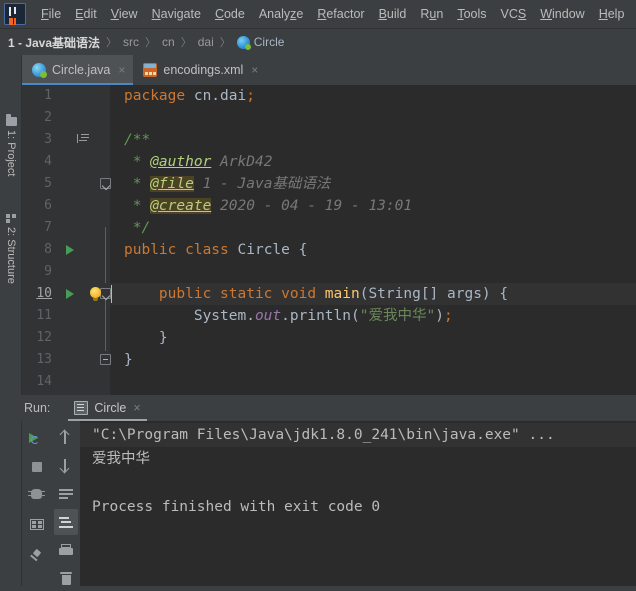 Image resolution: width=636 pixels, height=591 pixels. Describe the element at coordinates (131, 42) in the screenshot. I see `breadcrumb-item-src: src` at that location.